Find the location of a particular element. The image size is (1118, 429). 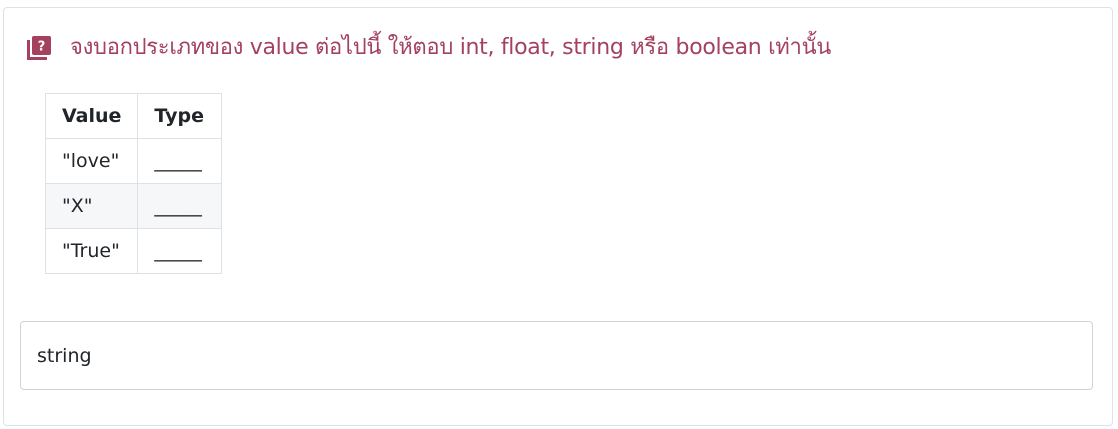

table-header-row: Value Type is located at coordinates (133, 116).